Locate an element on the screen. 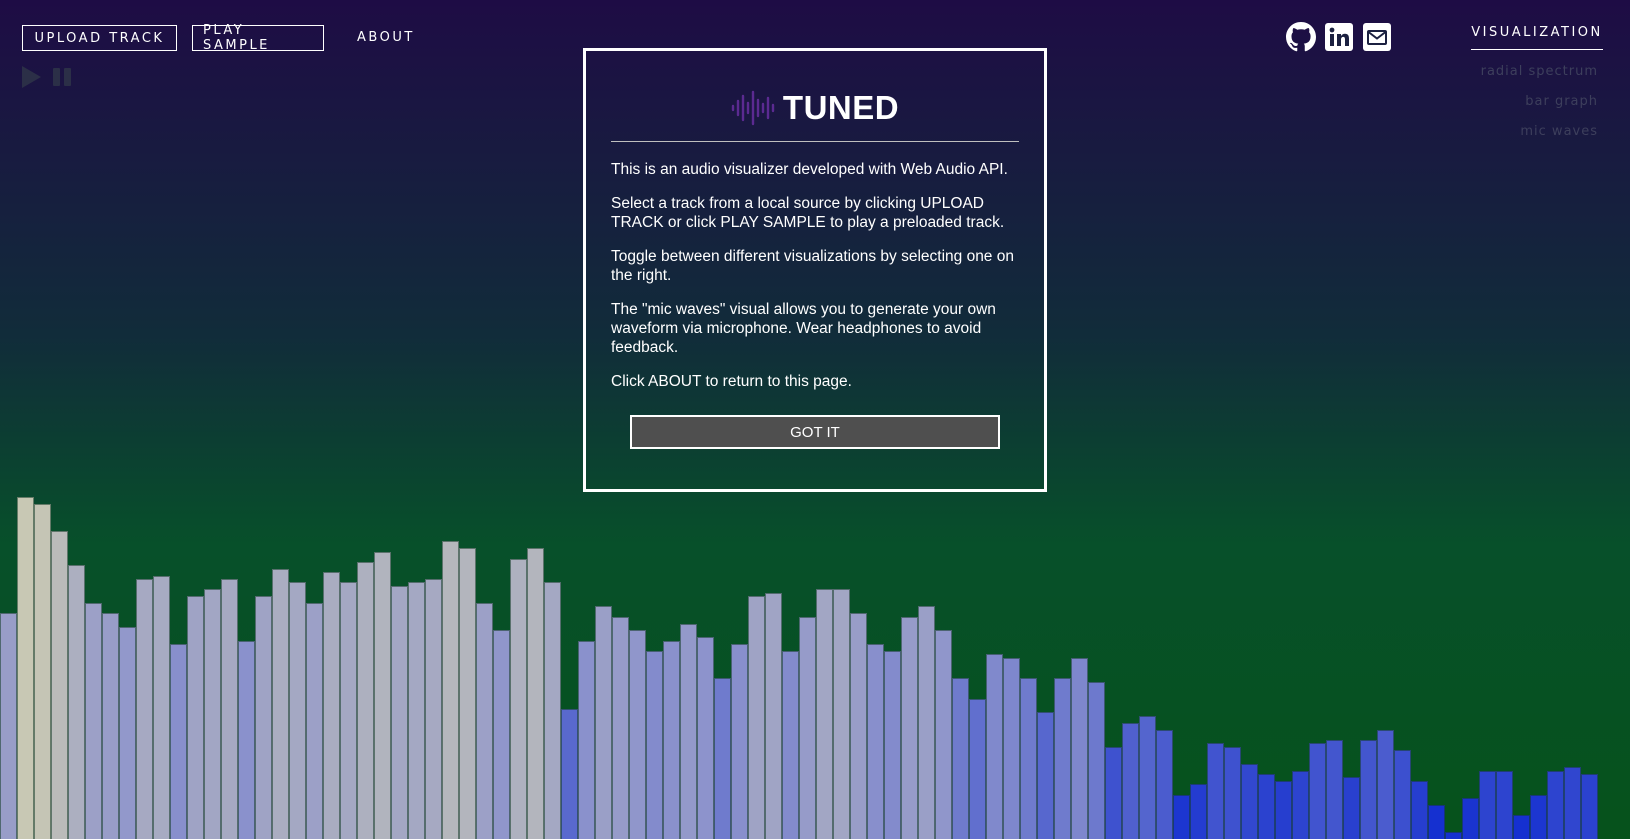 The height and width of the screenshot is (839, 1630). logo: TUNED is located at coordinates (815, 108).